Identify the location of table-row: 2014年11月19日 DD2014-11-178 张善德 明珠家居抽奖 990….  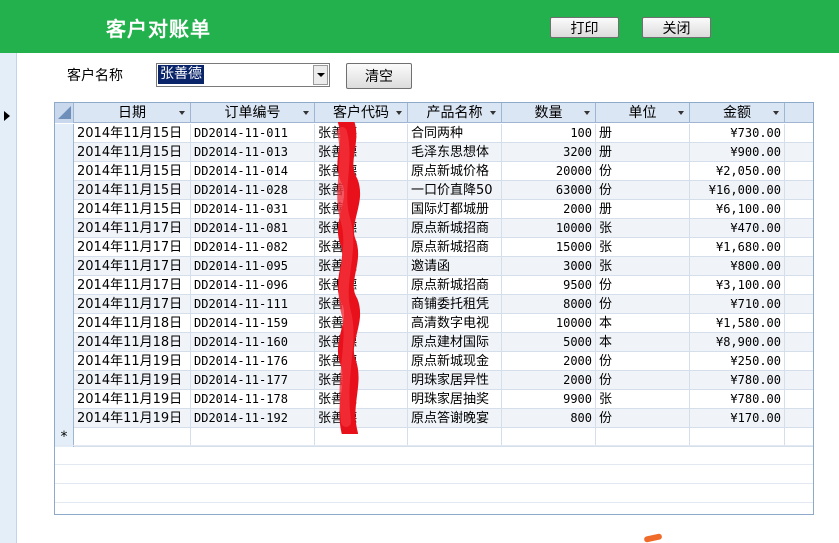
(434, 399).